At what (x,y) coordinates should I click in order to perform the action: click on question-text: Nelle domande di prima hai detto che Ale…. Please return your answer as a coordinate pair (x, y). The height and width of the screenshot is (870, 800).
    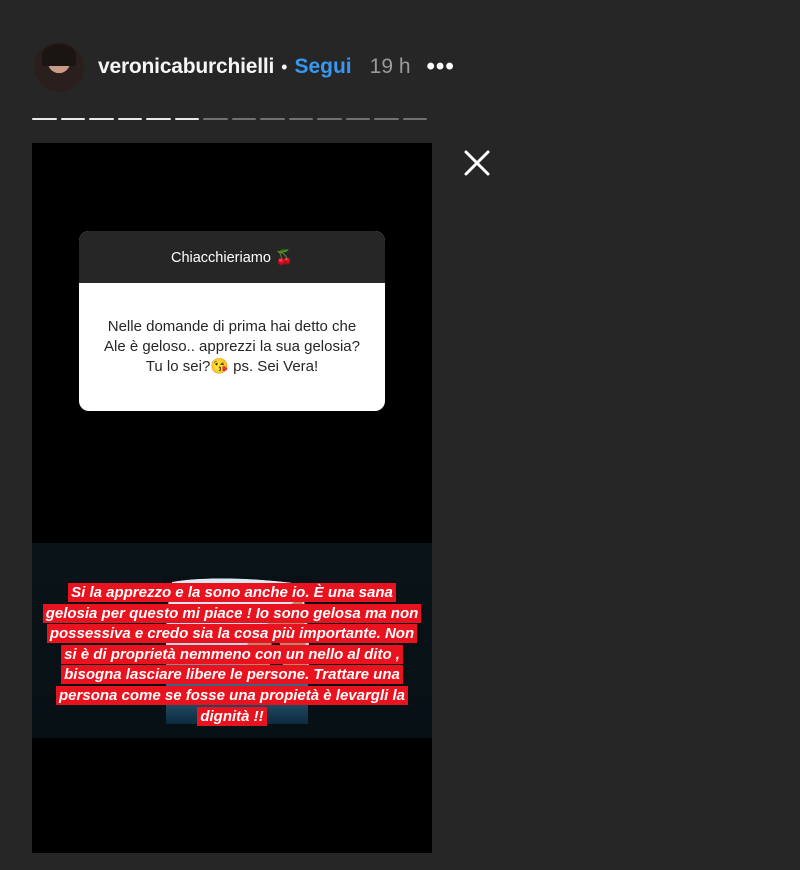
    Looking at the image, I should click on (232, 346).